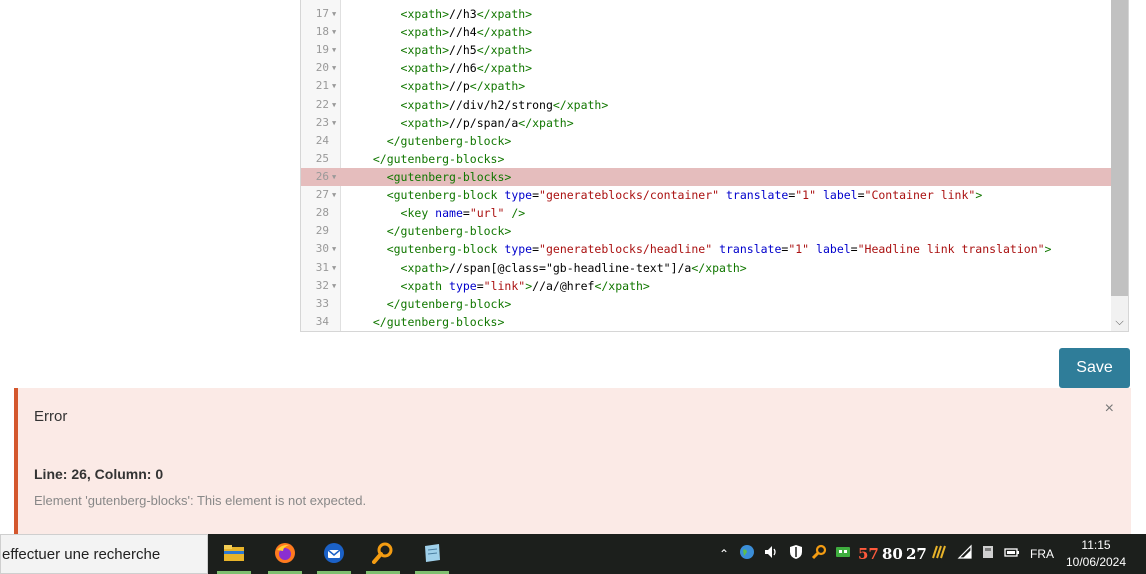 Image resolution: width=1146 pixels, height=574 pixels. I want to click on line-number: 23, so click(322, 122).